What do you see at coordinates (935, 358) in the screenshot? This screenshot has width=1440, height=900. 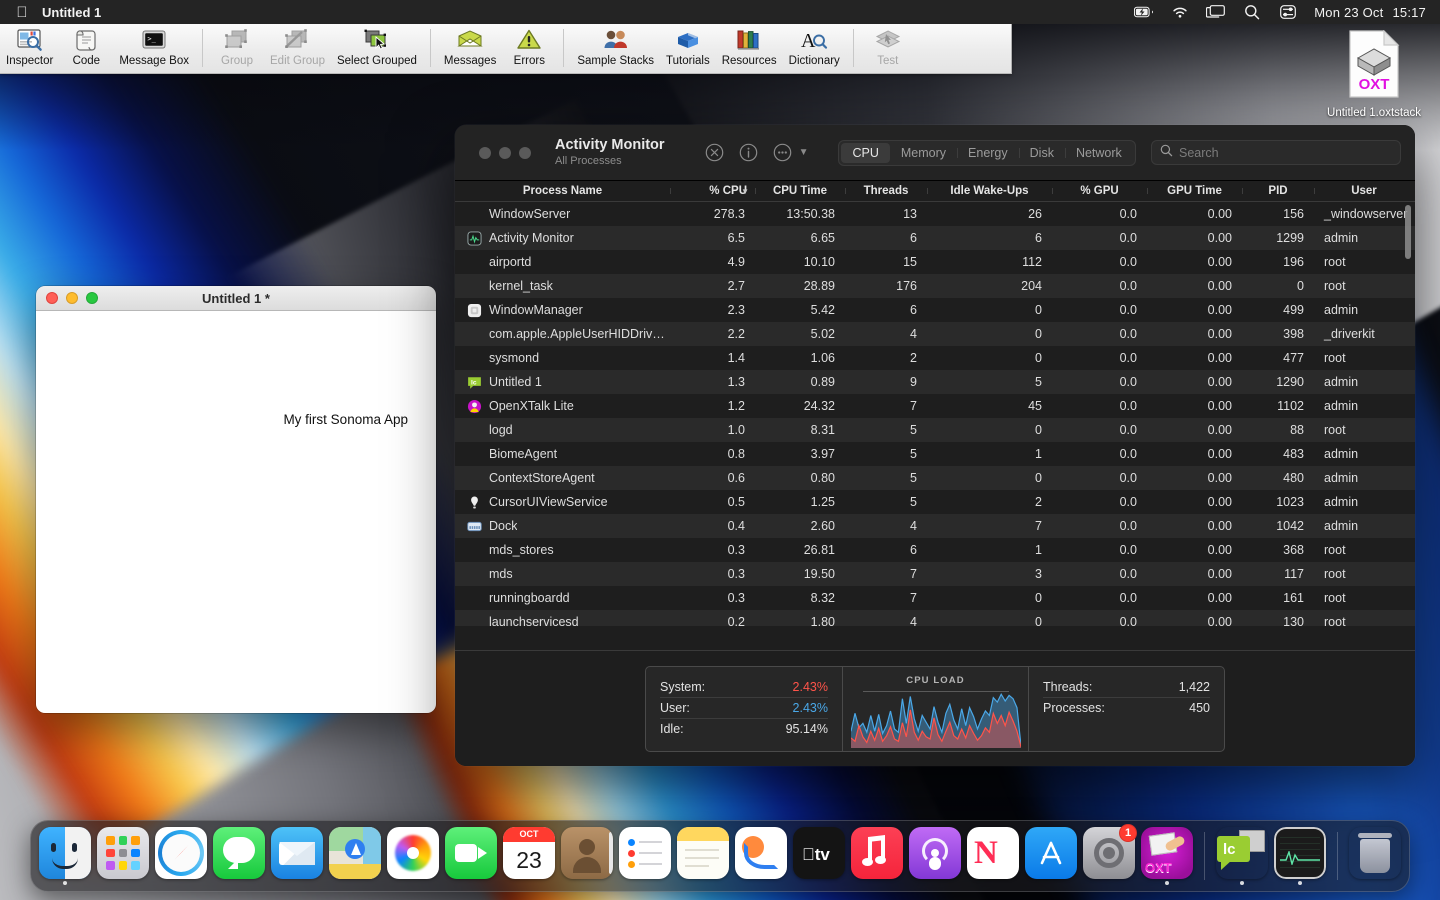 I see `table-row: sysmond 1.4 1.06 2 0 0.0 0.00 477 root` at bounding box center [935, 358].